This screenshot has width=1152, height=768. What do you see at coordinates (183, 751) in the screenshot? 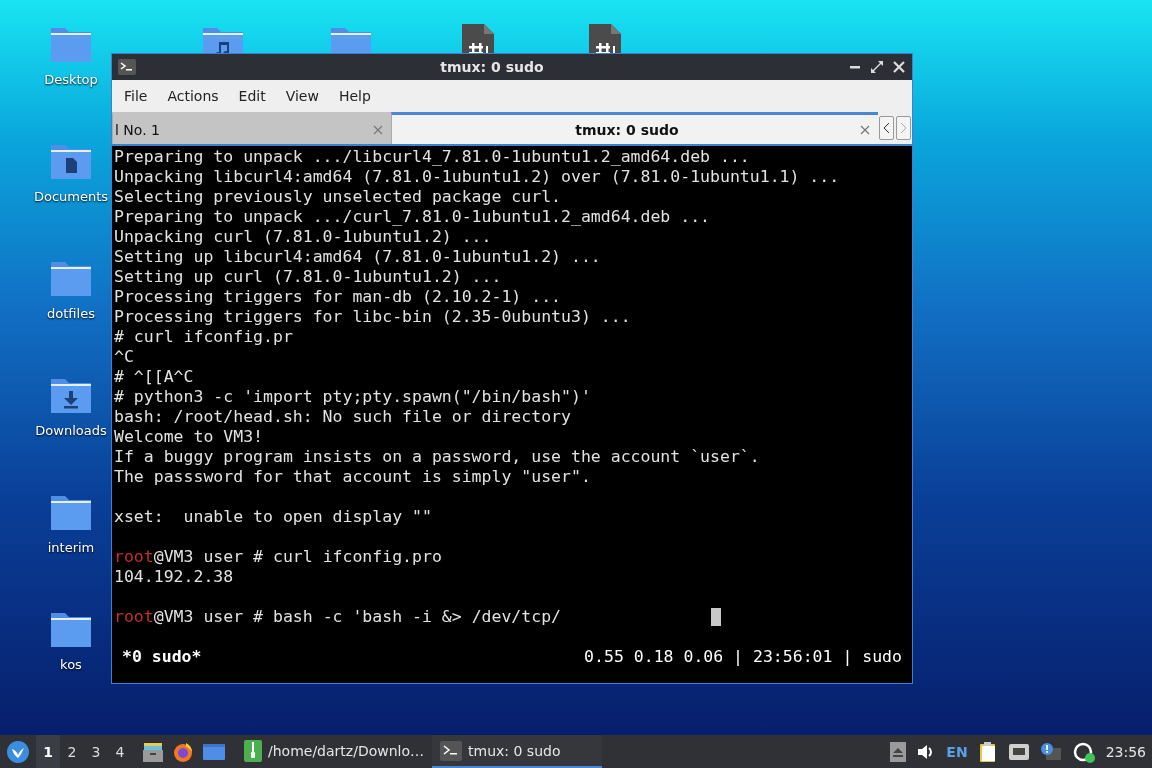
I see `browser-icon` at bounding box center [183, 751].